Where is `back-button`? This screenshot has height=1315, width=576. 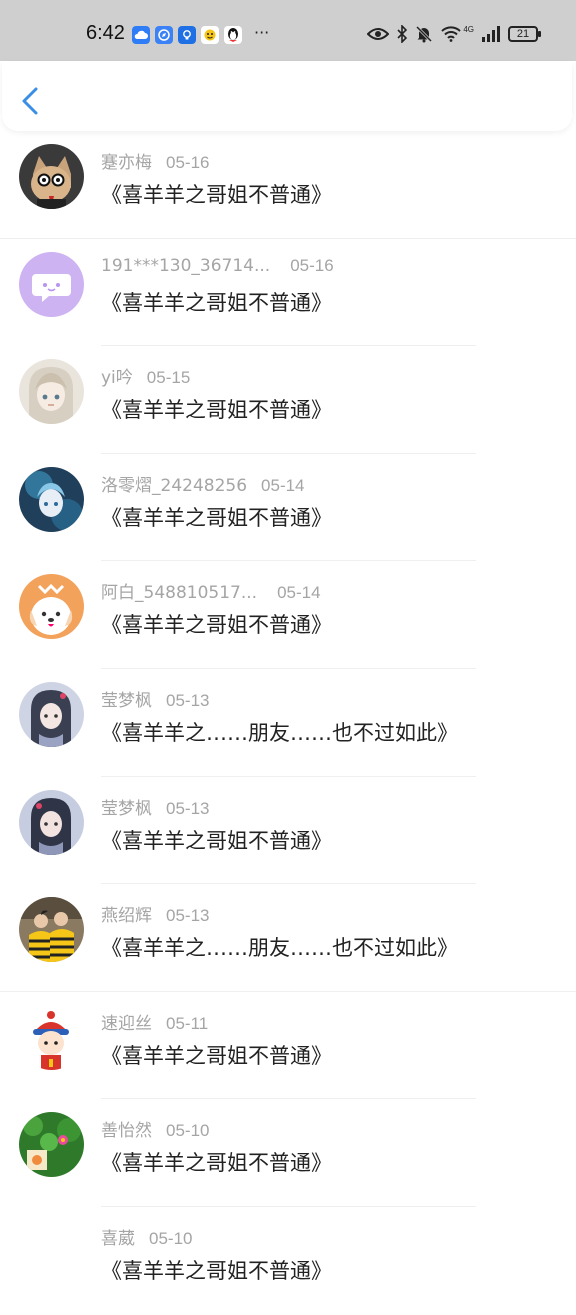 back-button is located at coordinates (31, 101).